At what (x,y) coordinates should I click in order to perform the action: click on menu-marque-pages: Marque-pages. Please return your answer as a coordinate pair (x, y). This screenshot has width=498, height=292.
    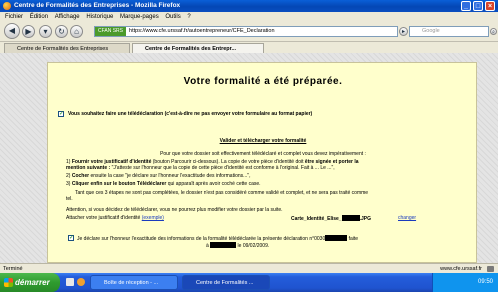
    Looking at the image, I should click on (139, 17).